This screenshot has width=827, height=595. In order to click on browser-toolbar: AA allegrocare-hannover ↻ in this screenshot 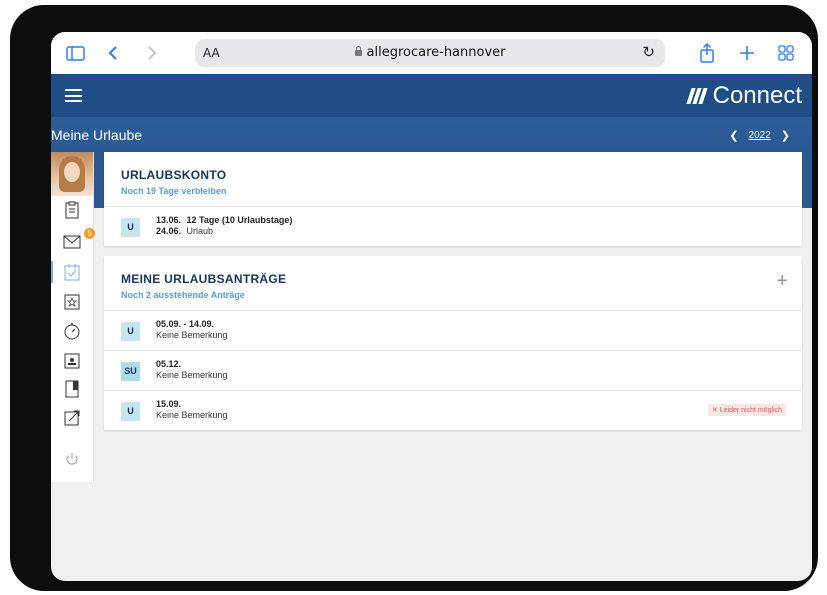, I will do `click(431, 53)`.